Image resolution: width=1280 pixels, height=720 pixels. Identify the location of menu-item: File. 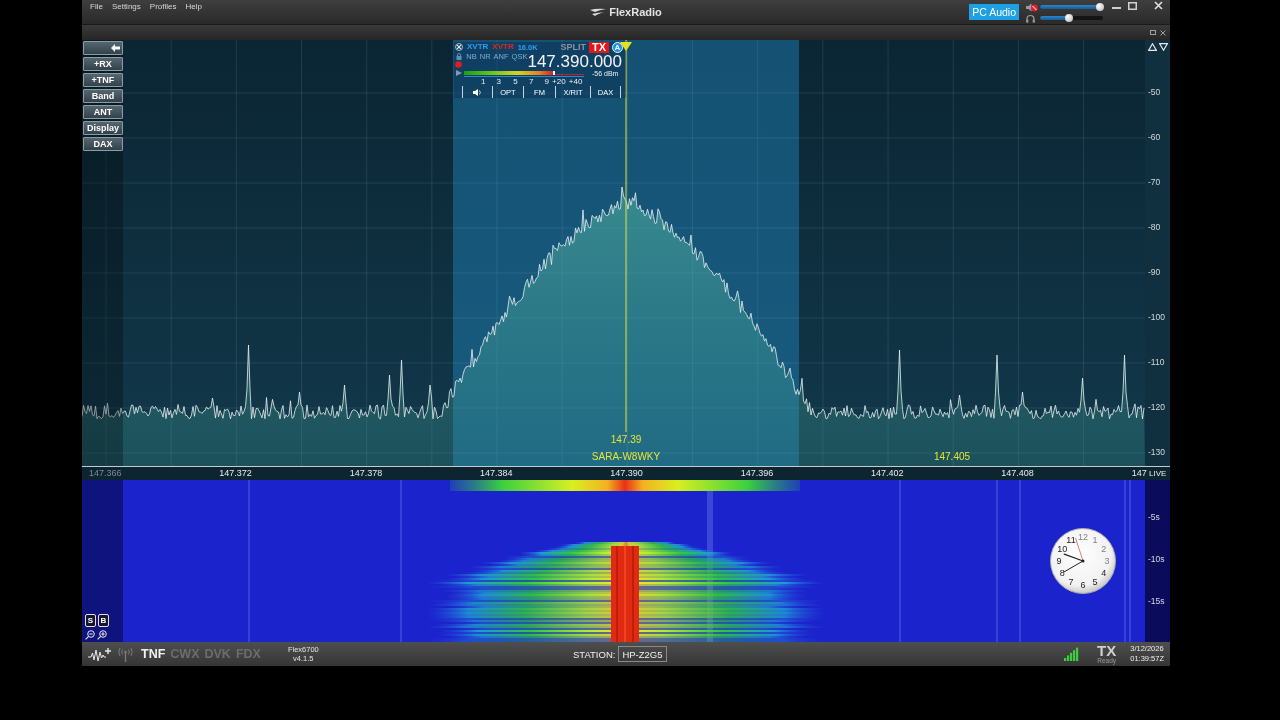
(96, 7).